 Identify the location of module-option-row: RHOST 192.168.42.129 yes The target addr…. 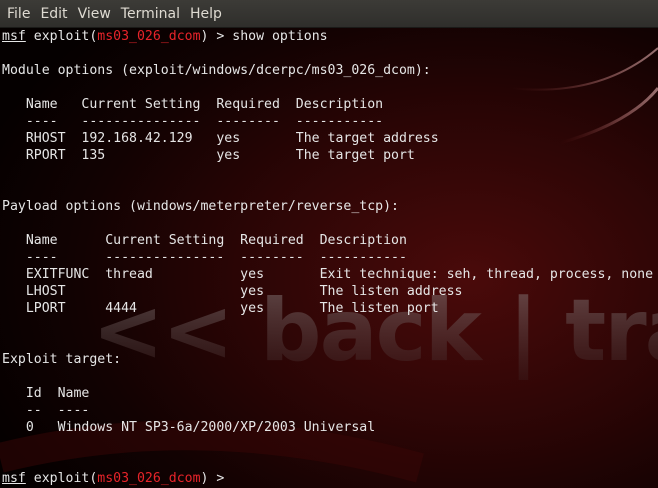
(220, 138).